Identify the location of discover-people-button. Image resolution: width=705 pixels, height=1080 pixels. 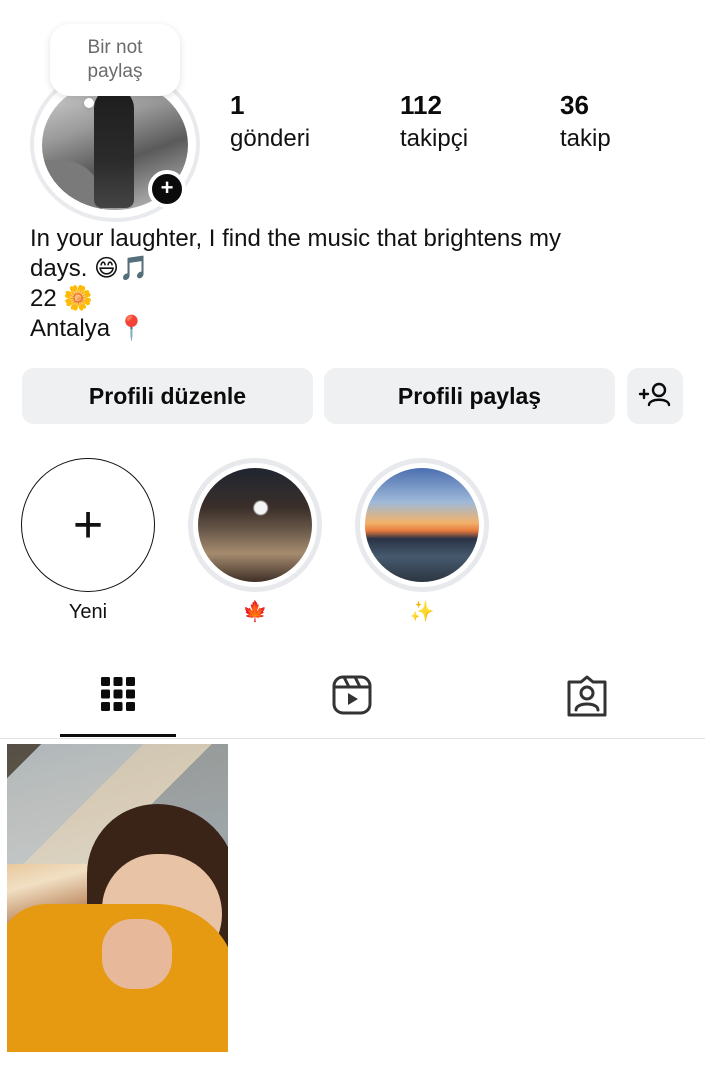
(655, 396).